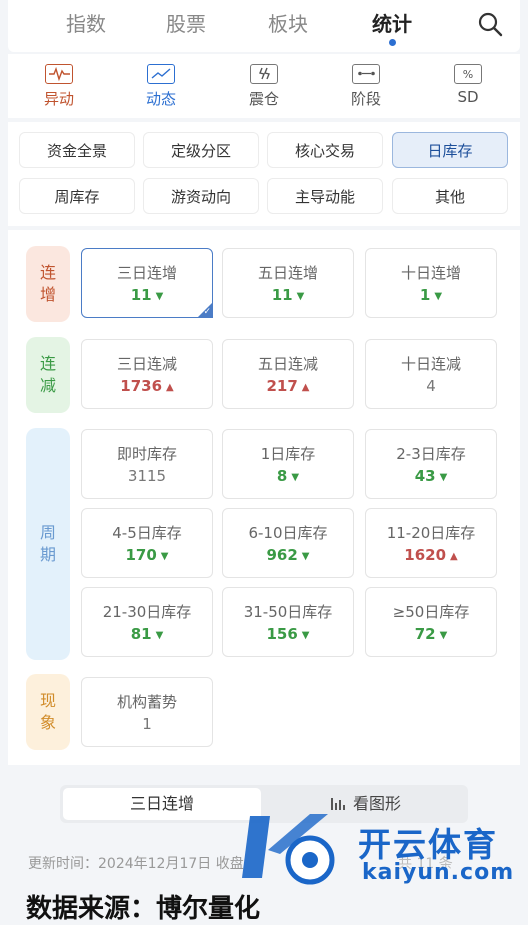  Describe the element at coordinates (77, 196) in the screenshot. I see `category-zhoukucun: 周库存` at that location.